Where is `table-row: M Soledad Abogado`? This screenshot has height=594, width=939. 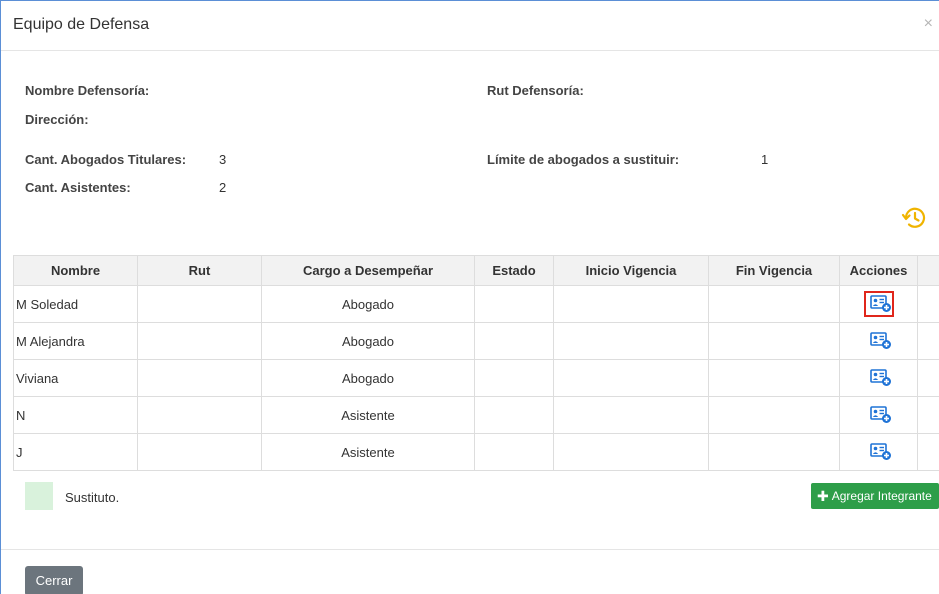
table-row: M Soledad Abogado is located at coordinates (476, 304).